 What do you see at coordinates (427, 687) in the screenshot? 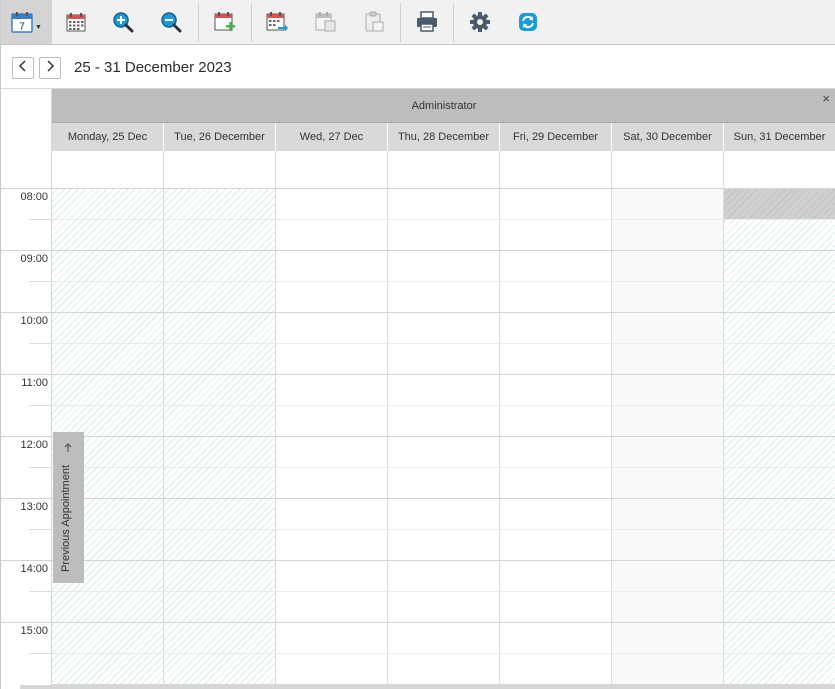
I see `horizontal-scrollbar` at bounding box center [427, 687].